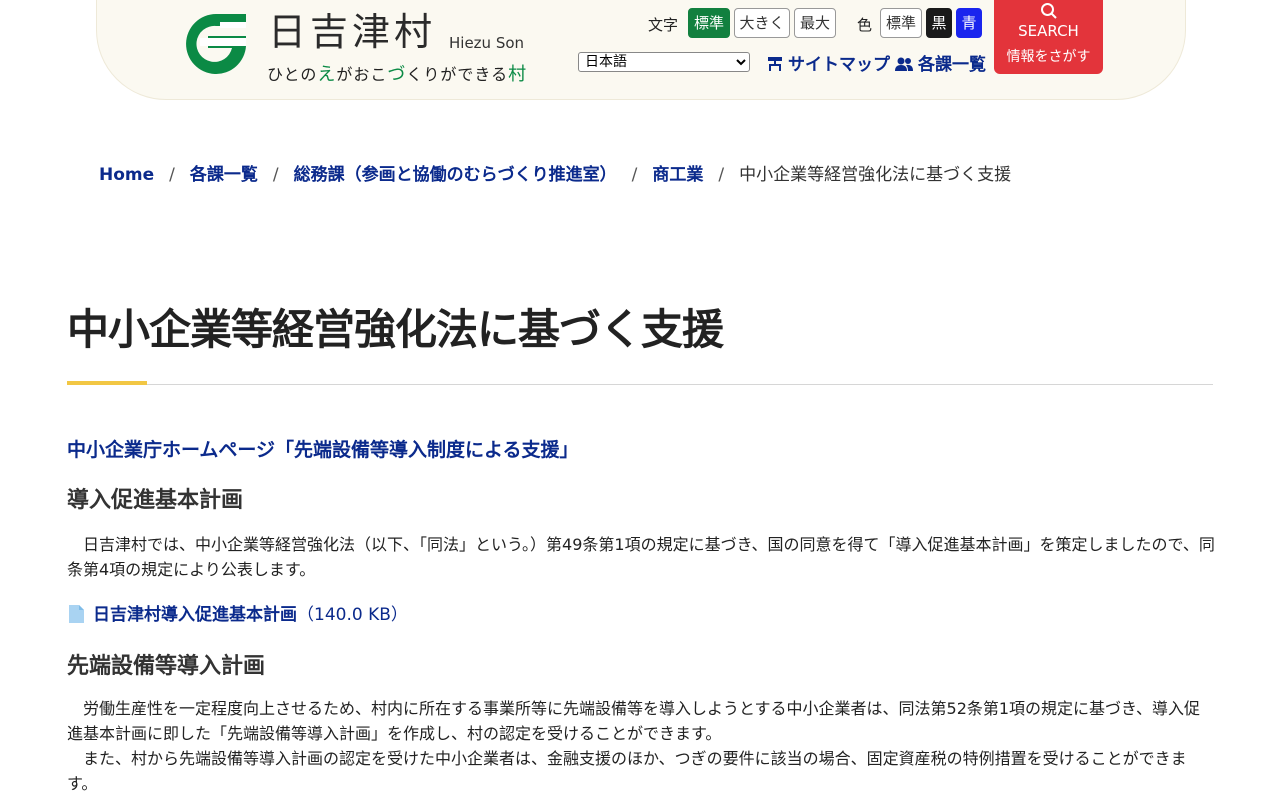  Describe the element at coordinates (775, 64) in the screenshot. I see `sitemap-icon` at that location.